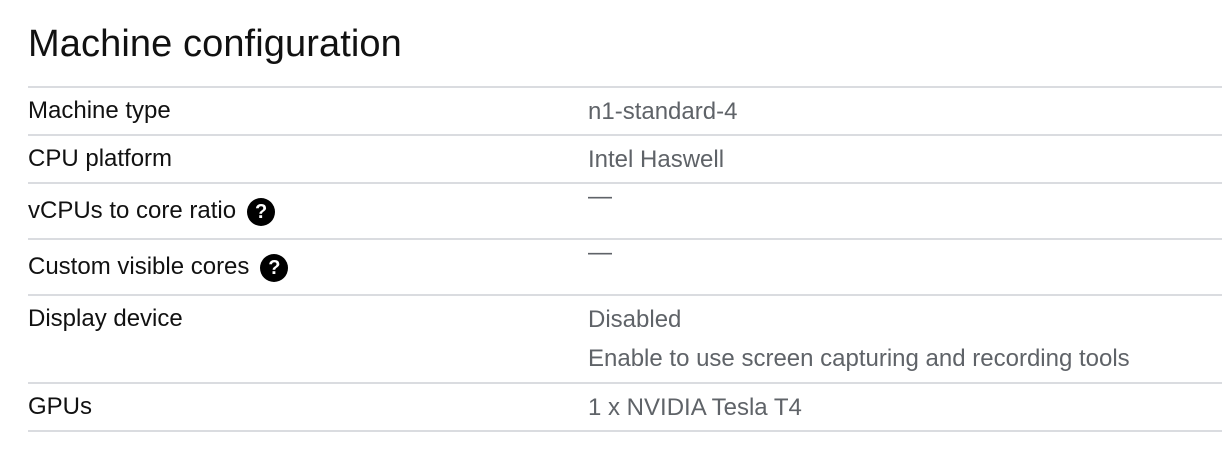  I want to click on row-machine-type: Machine type n1-standard-4, so click(625, 112).